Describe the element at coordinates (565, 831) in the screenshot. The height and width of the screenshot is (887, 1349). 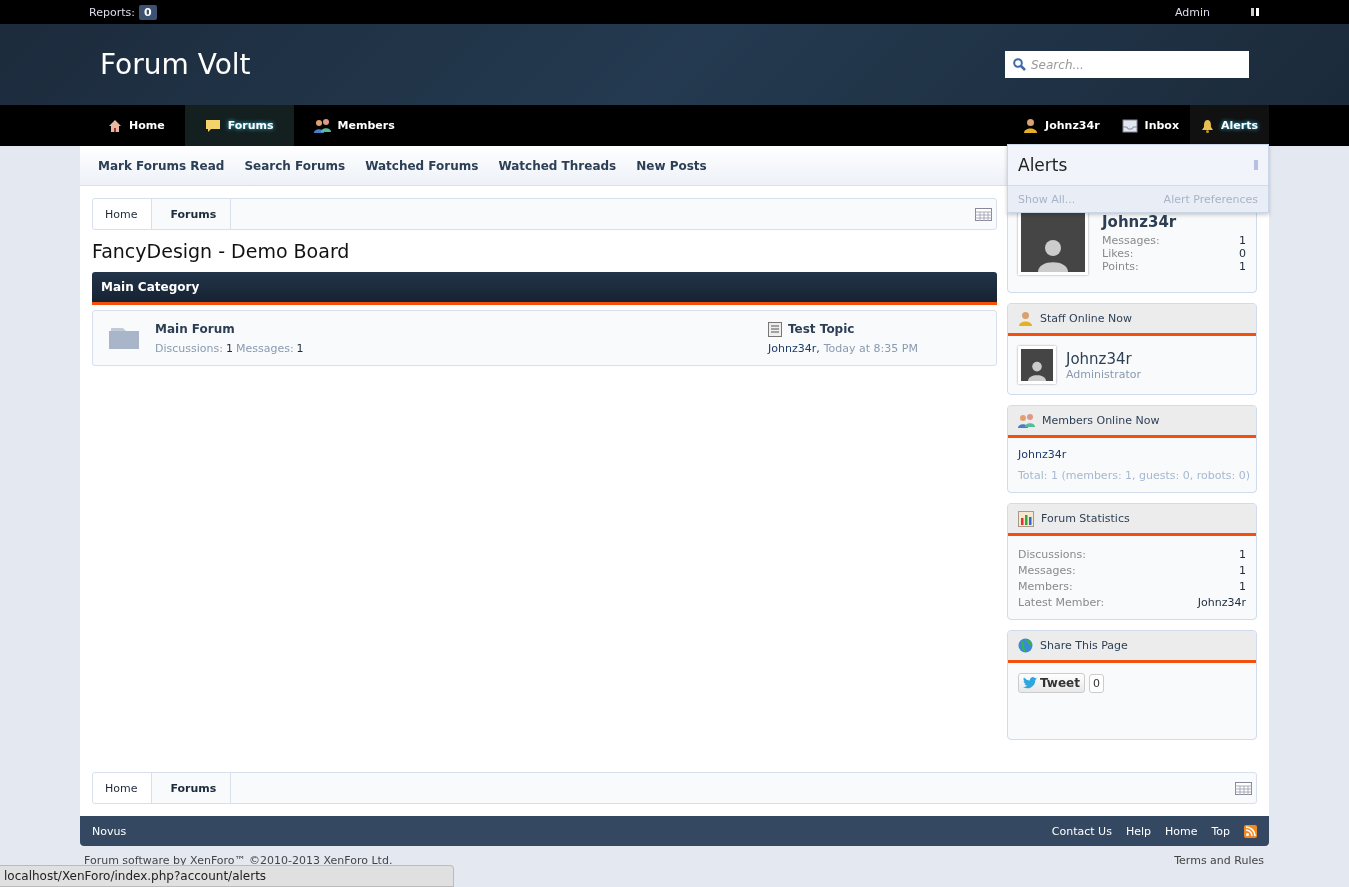
I see `style-link: Novus` at that location.